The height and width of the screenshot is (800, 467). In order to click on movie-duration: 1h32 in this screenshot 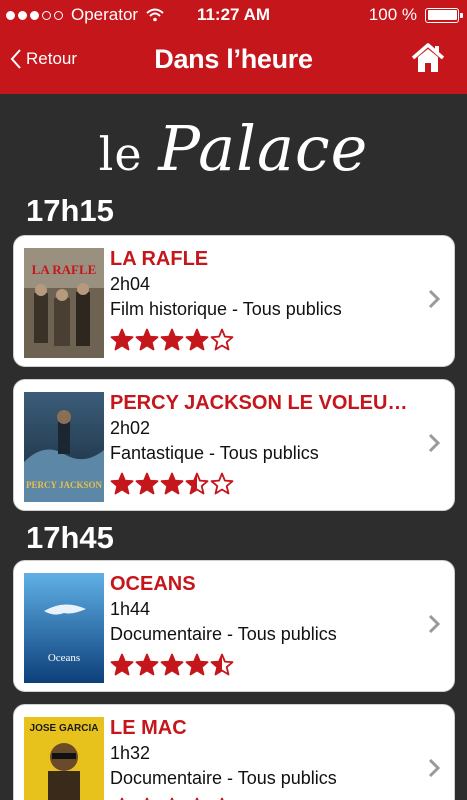, I will do `click(130, 753)`.